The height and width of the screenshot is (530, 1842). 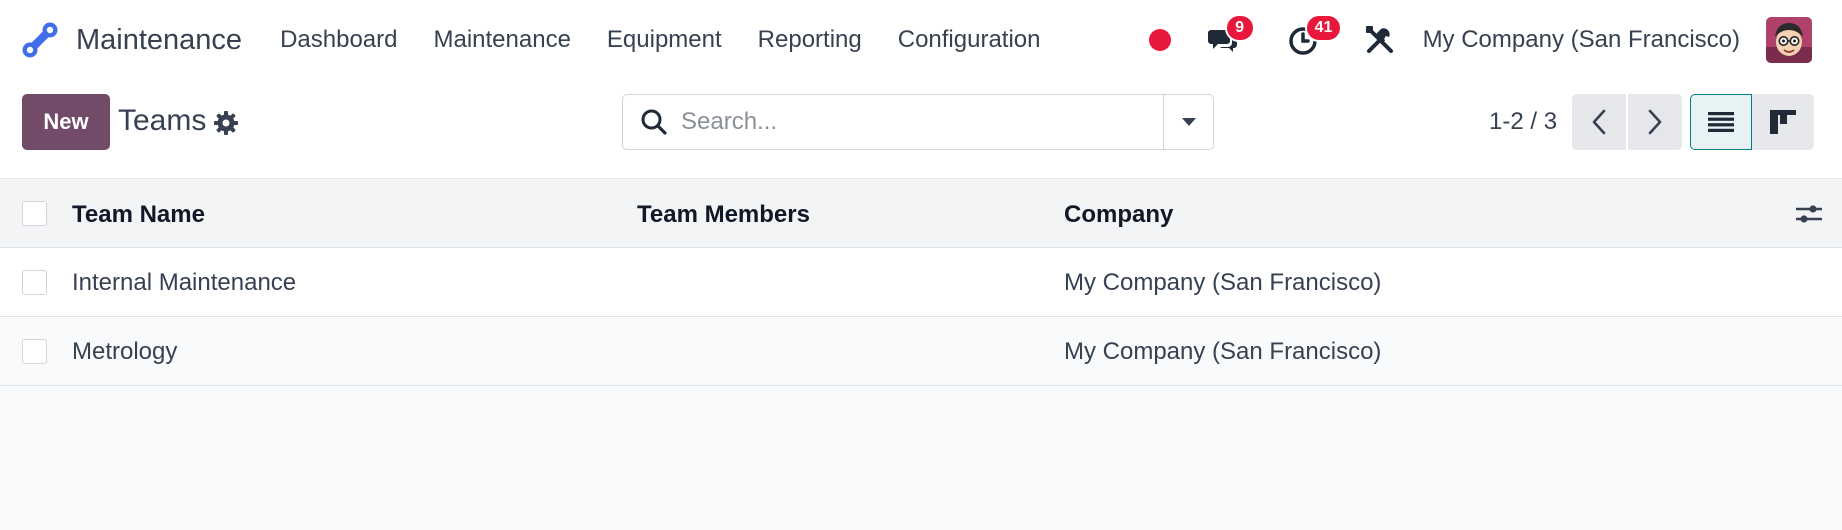 I want to click on menu-dashboard: Dashboard, so click(x=347, y=40).